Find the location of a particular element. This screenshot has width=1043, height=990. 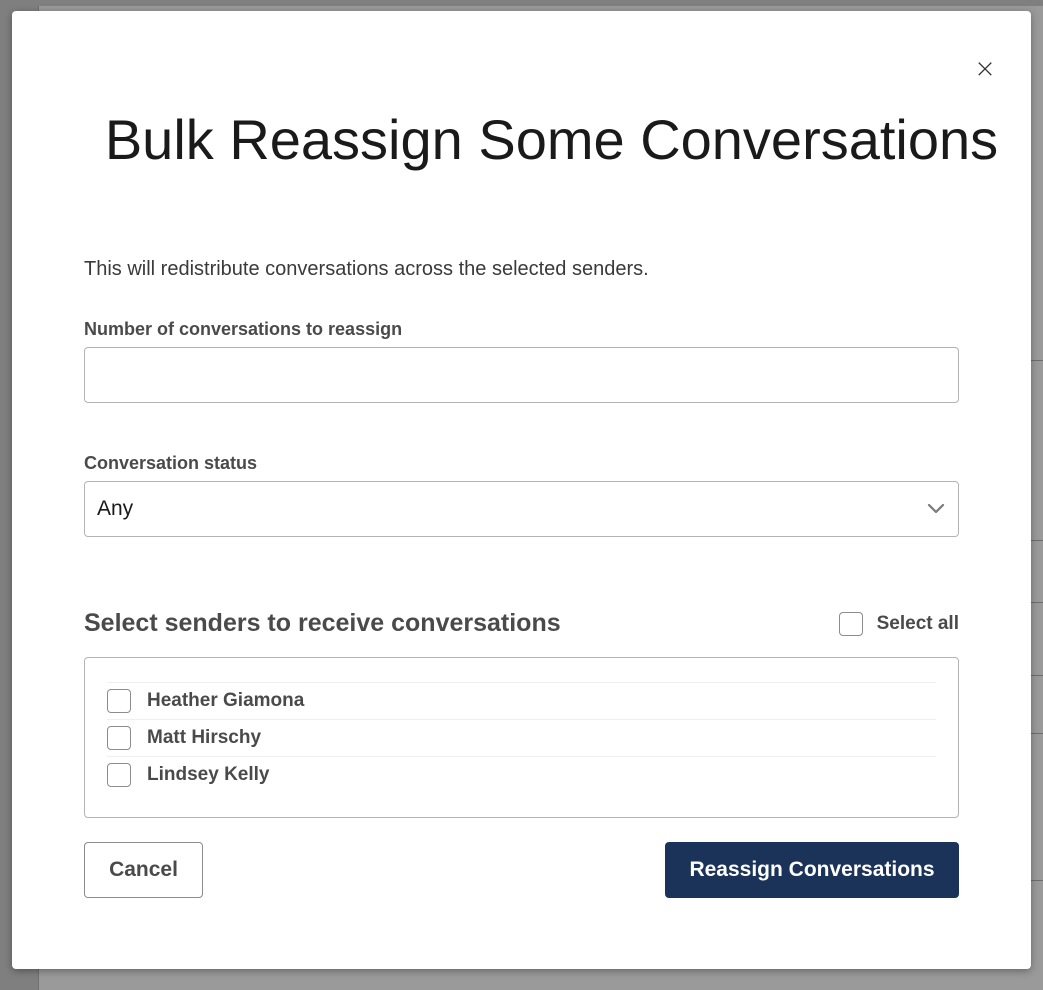

status-selected-value: Any is located at coordinates (115, 508).